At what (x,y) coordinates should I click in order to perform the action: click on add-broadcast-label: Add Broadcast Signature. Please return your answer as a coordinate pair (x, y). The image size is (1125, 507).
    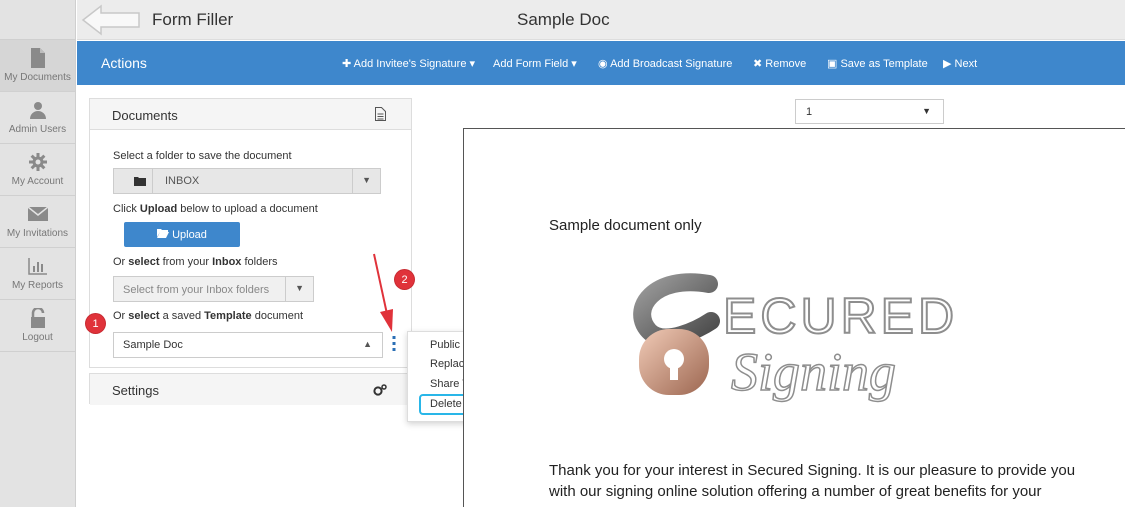
    Looking at the image, I should click on (671, 64).